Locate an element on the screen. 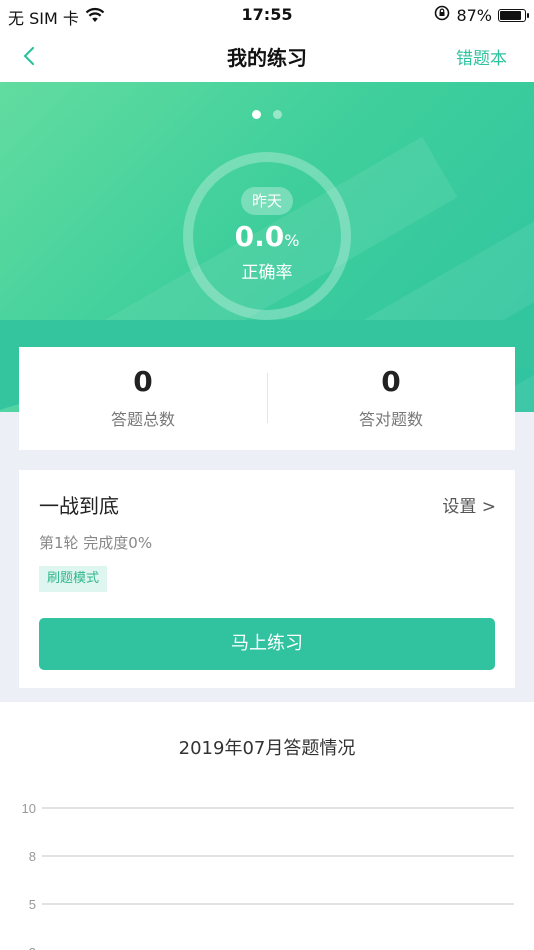  stat-total-label: 答题总数 is located at coordinates (142, 419).